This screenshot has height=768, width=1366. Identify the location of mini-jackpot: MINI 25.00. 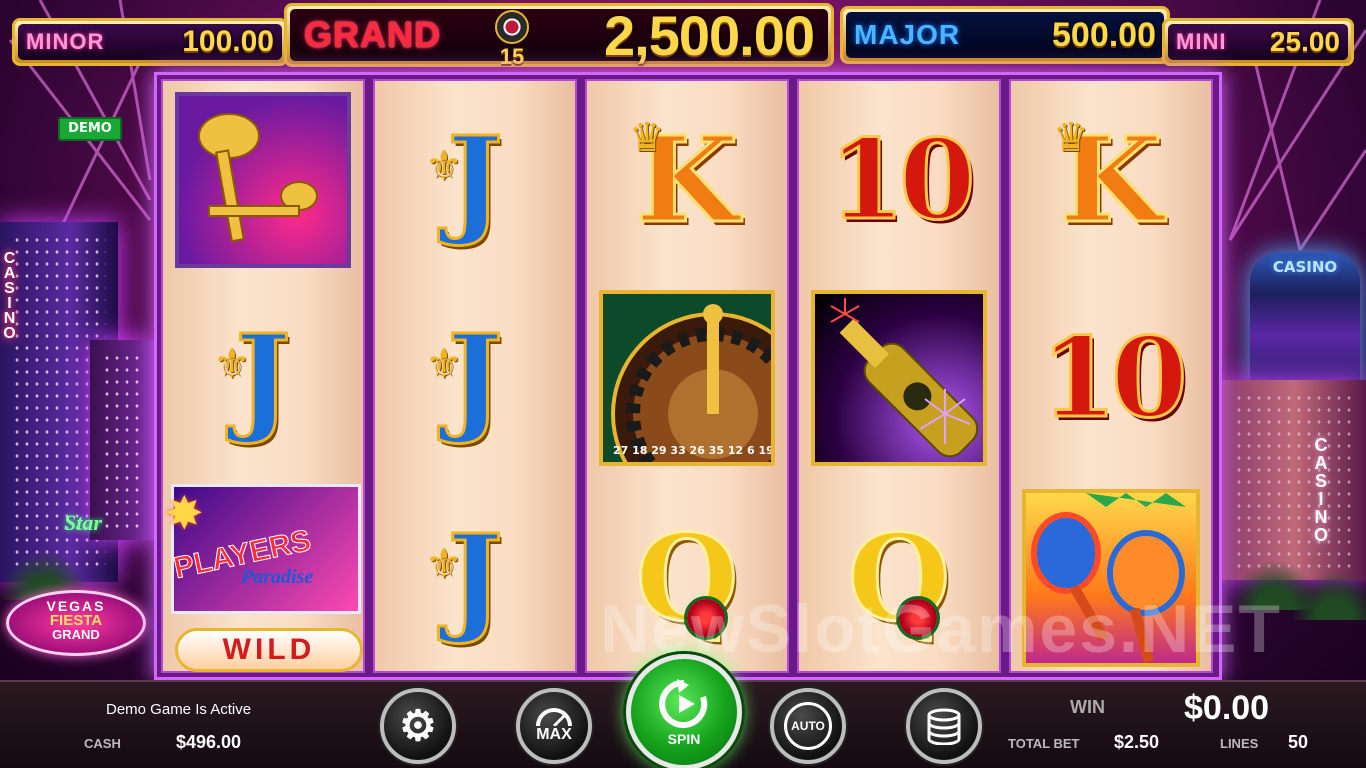
(1258, 42).